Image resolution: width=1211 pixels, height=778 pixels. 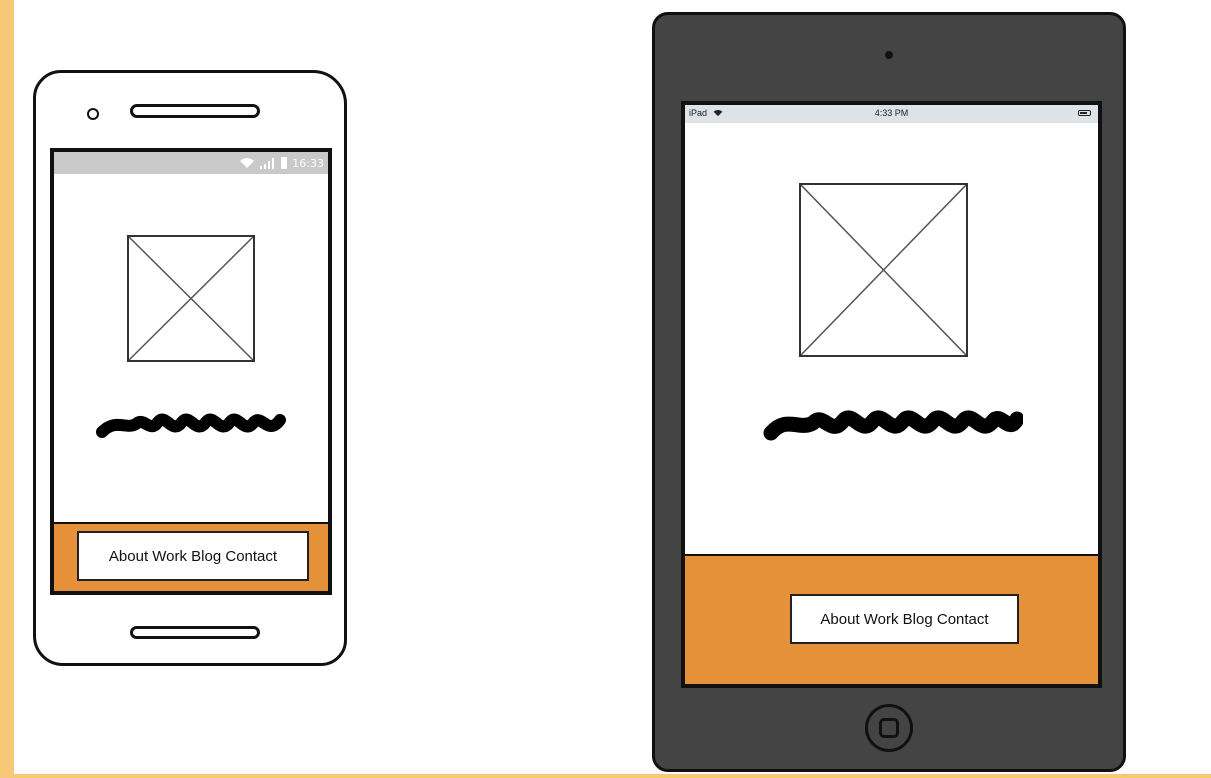 I want to click on home-button-icon, so click(x=889, y=728).